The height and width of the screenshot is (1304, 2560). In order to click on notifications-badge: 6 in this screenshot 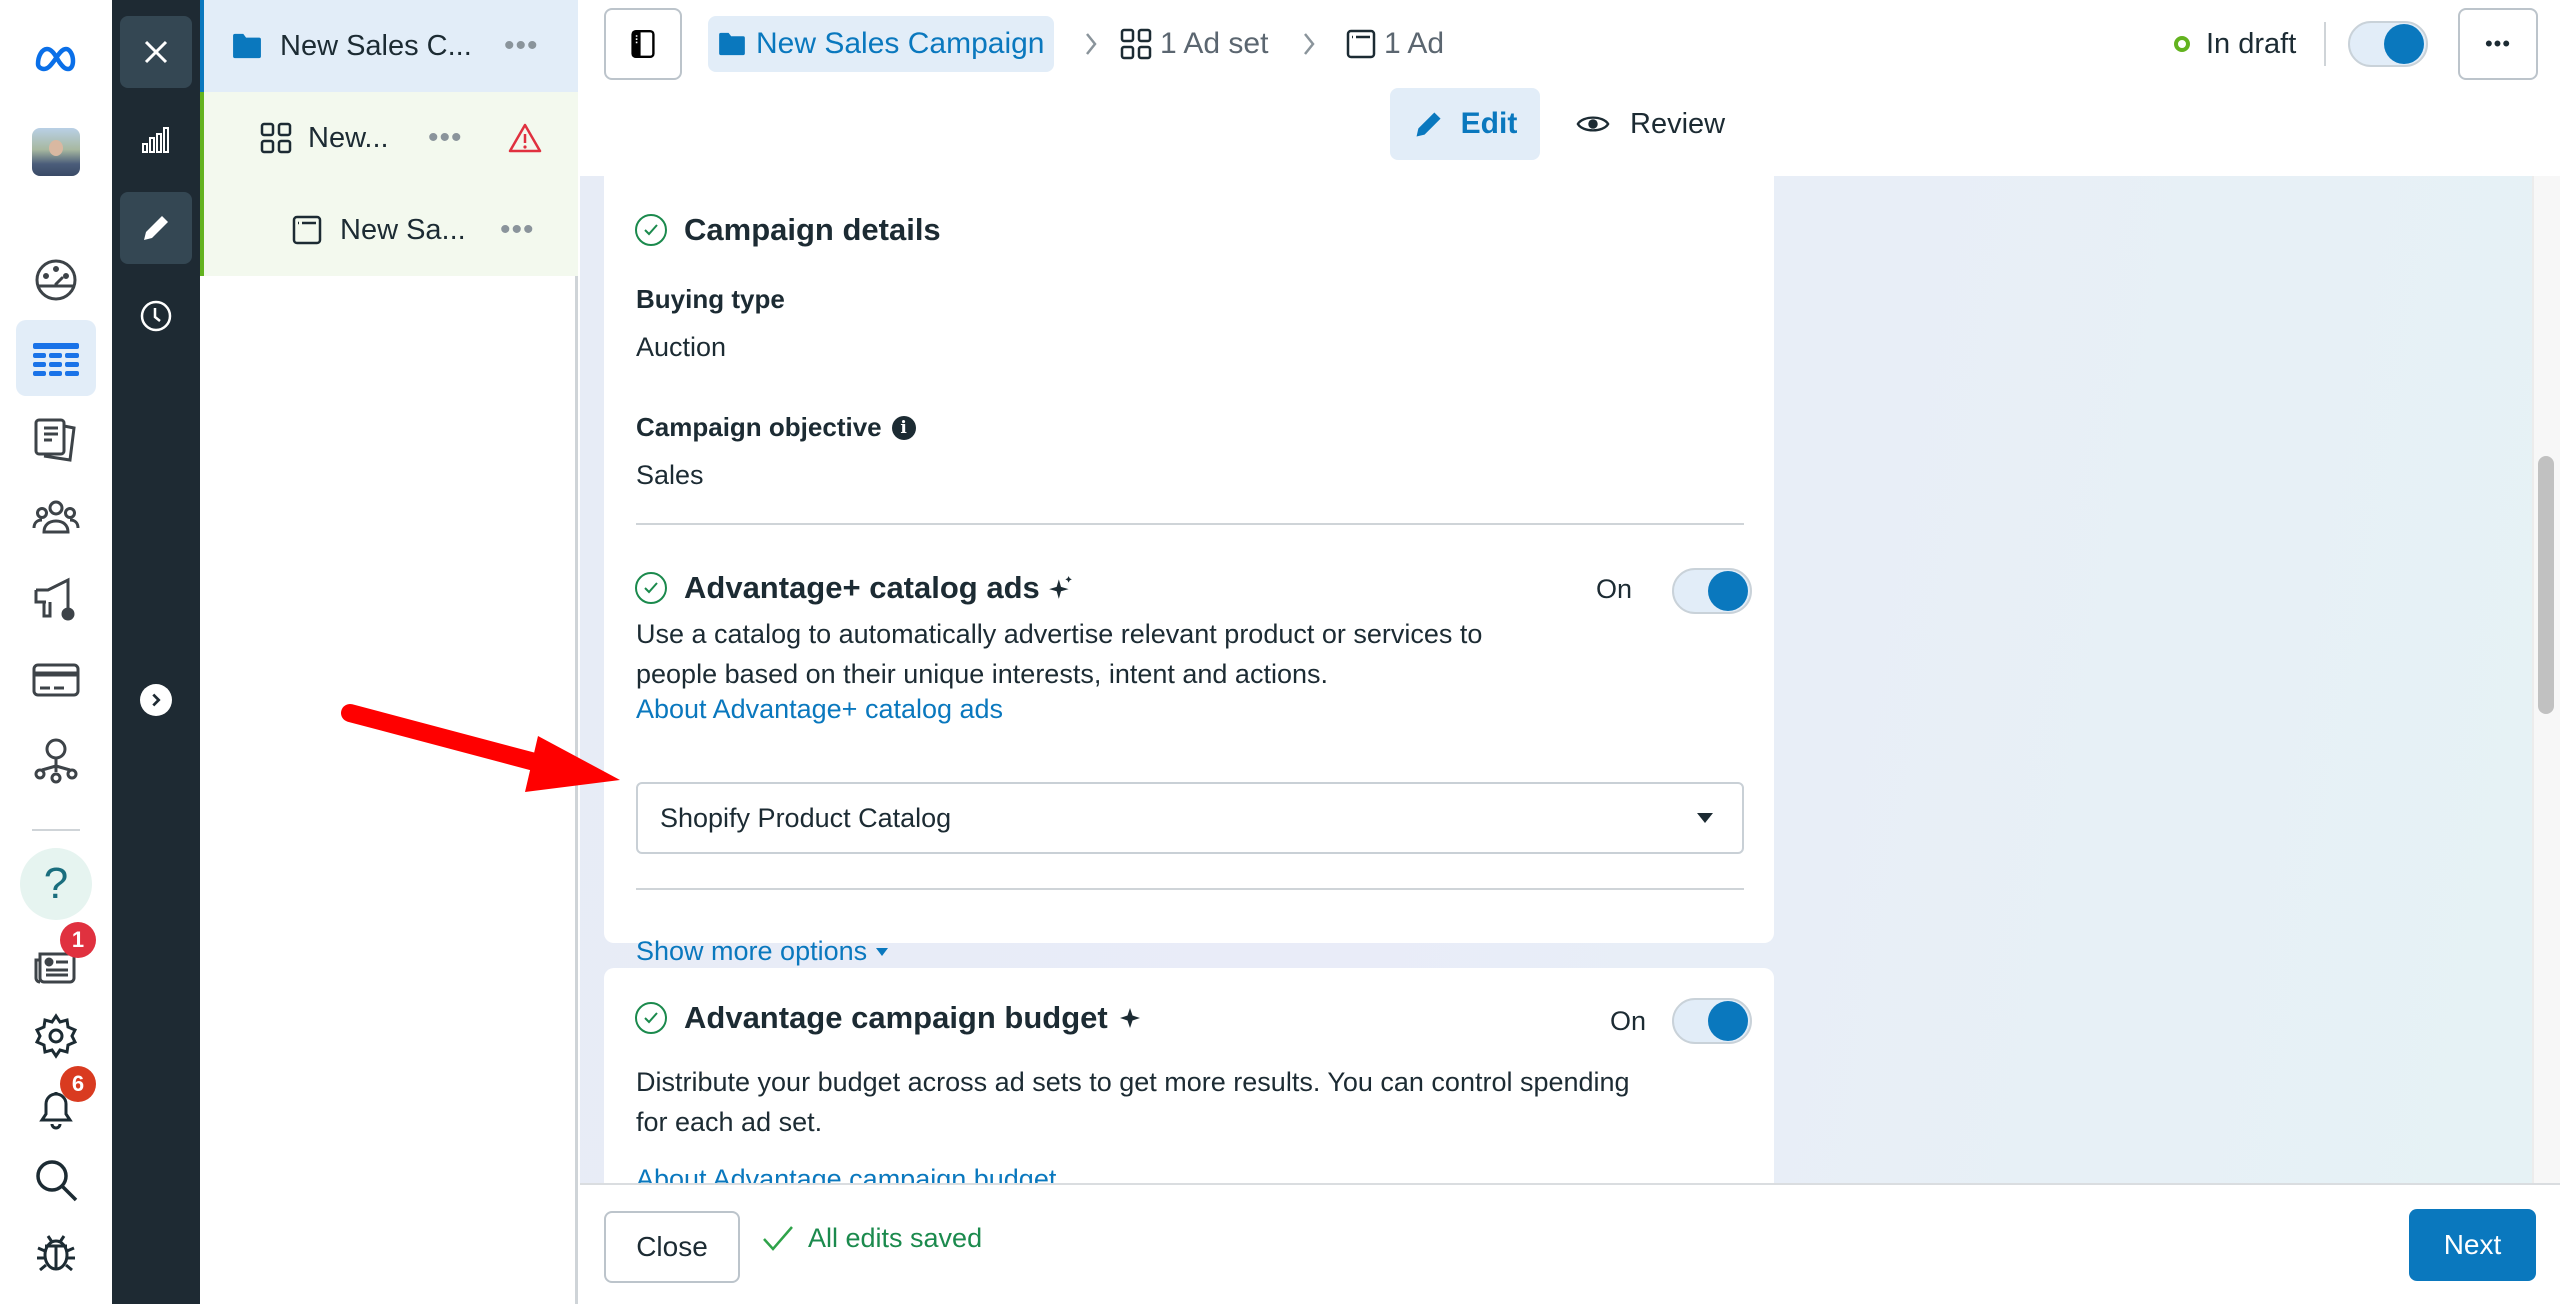, I will do `click(78, 1084)`.